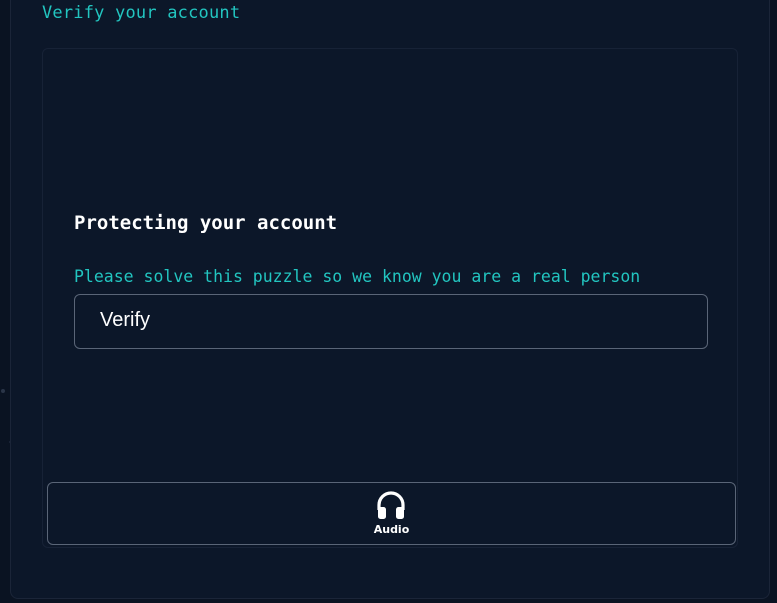 The height and width of the screenshot is (603, 777). Describe the element at coordinates (125, 320) in the screenshot. I see `verify-button-label: Verify` at that location.